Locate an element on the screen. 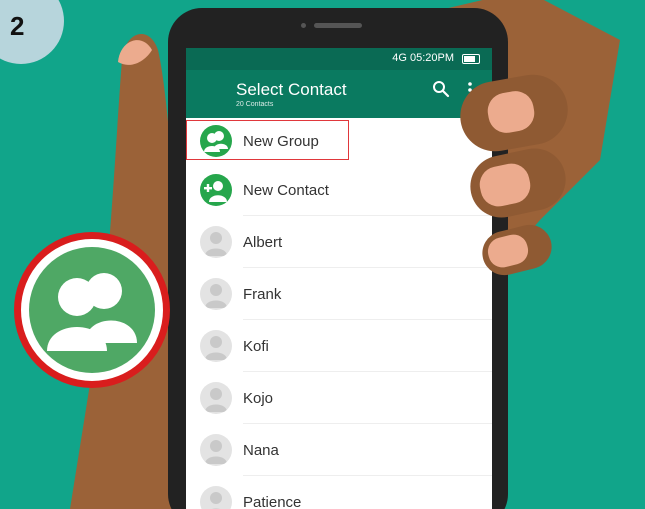 The height and width of the screenshot is (509, 645). step-number: 2 is located at coordinates (17, 26).